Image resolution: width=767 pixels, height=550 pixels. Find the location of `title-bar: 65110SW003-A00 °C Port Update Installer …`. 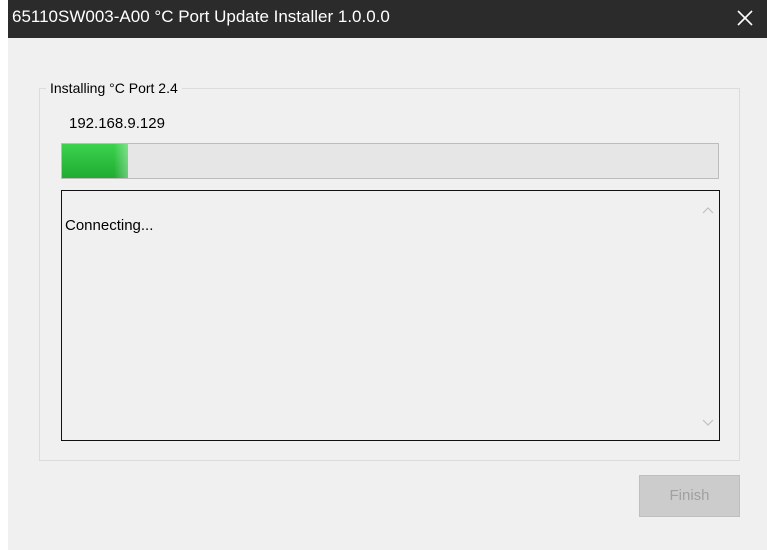

title-bar: 65110SW003-A00 °C Port Update Installer … is located at coordinates (387, 19).